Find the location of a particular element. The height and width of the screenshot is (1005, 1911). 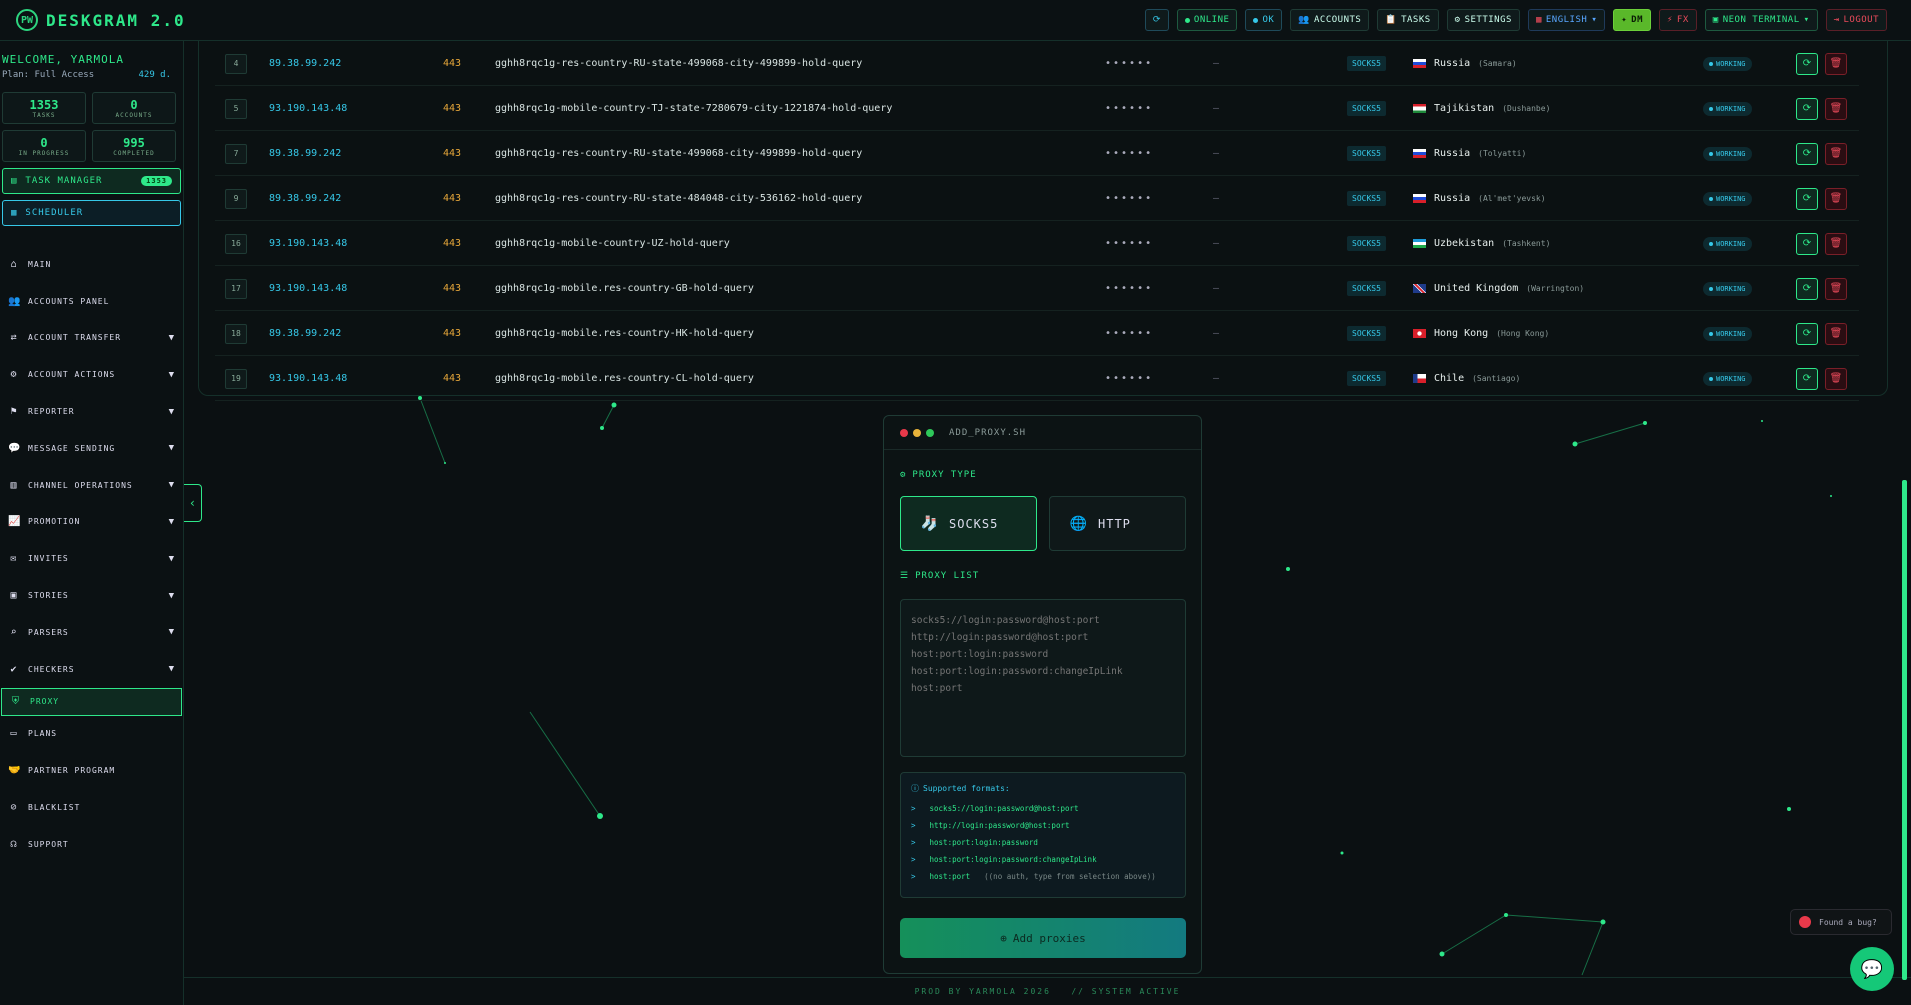

chevron-down-icon: ▼ is located at coordinates (171, 337).